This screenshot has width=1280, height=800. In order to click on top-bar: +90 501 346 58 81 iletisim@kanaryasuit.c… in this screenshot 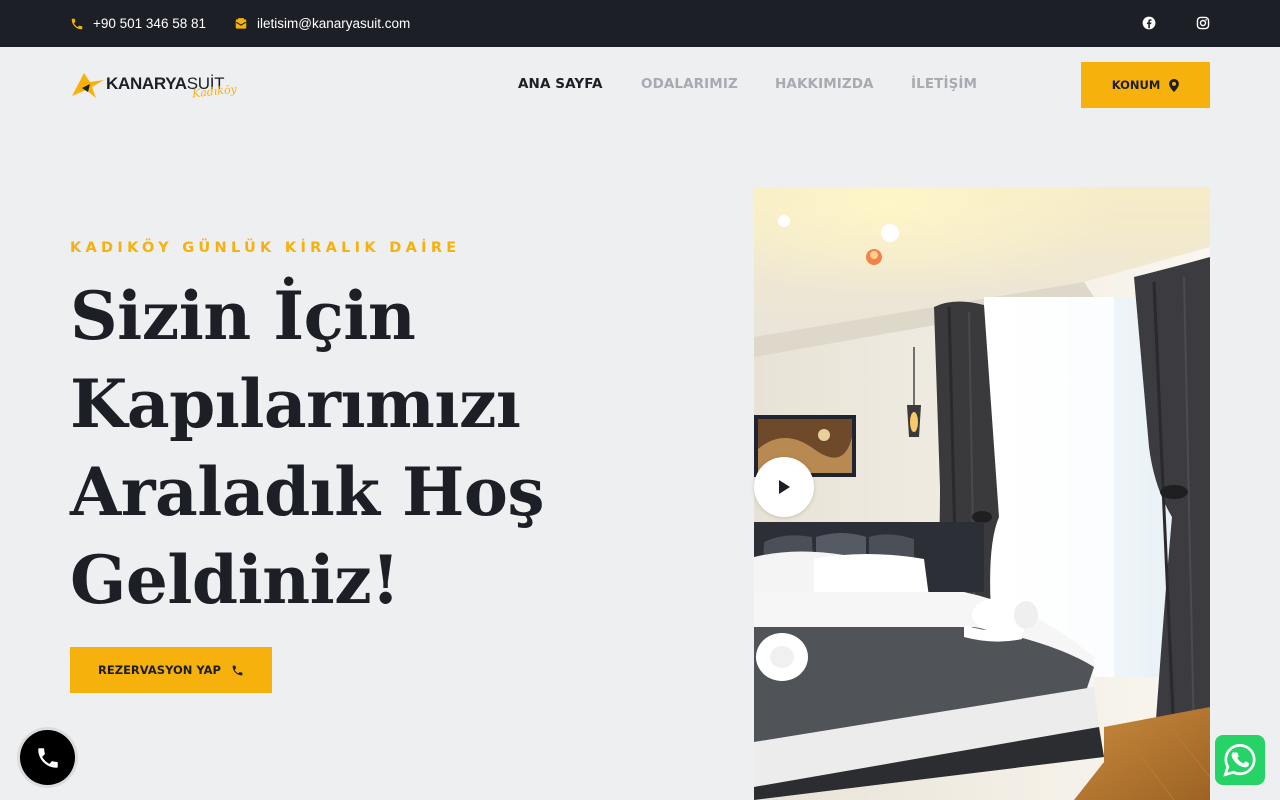, I will do `click(640, 23)`.